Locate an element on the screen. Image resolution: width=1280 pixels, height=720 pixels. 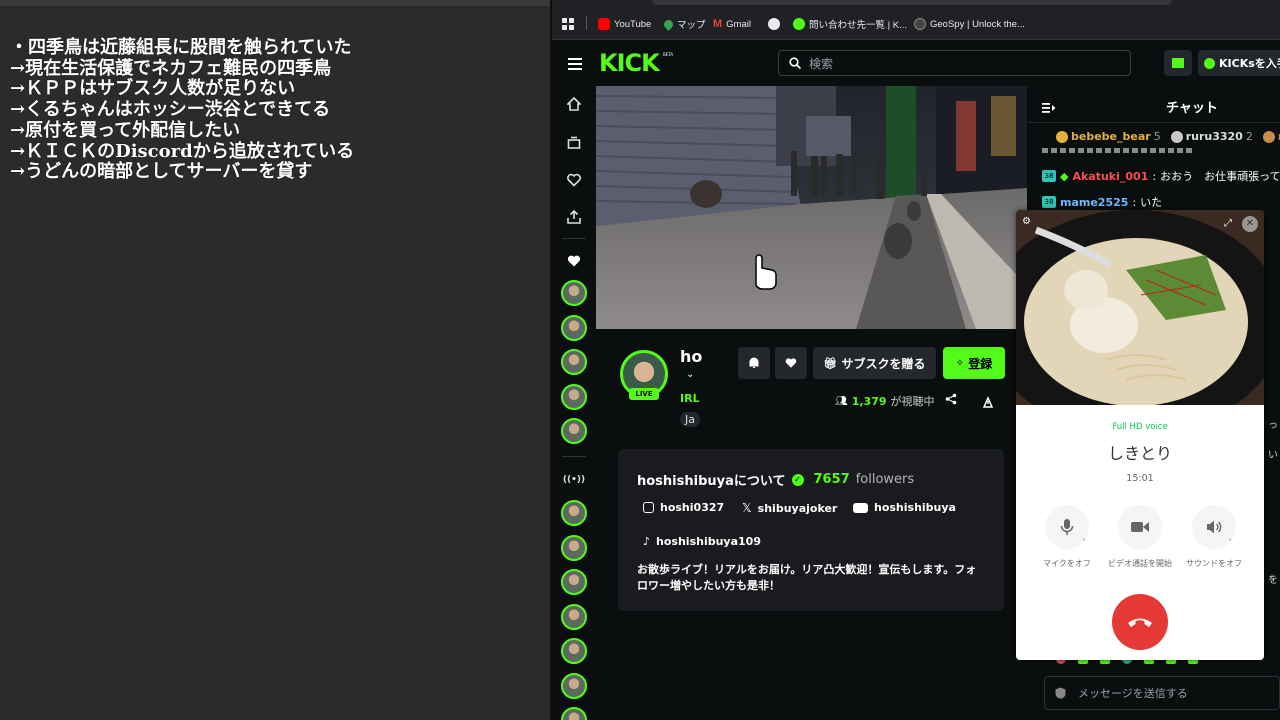
globe-icon is located at coordinates (774, 24).